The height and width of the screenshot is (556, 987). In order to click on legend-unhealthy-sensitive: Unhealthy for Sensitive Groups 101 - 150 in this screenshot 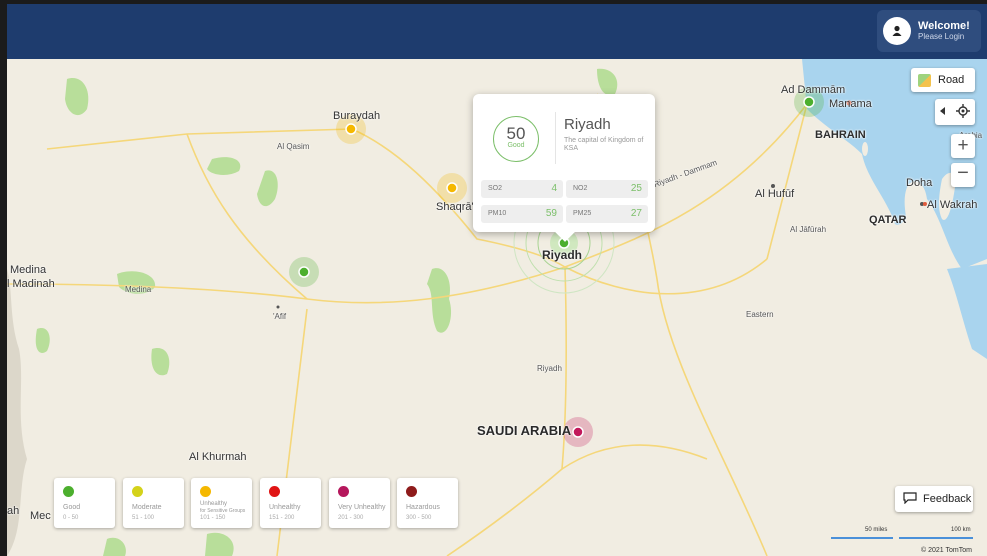, I will do `click(221, 503)`.